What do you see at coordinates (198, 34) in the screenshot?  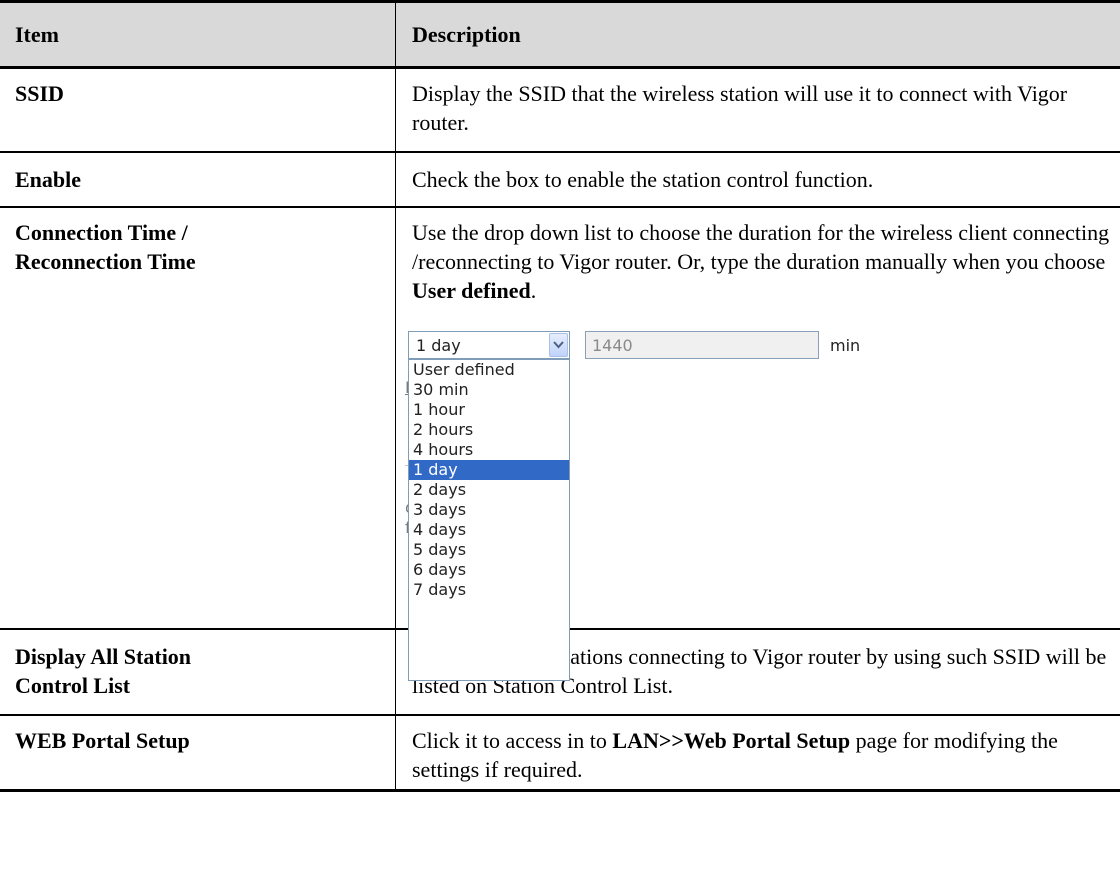 I see `header-item: Item` at bounding box center [198, 34].